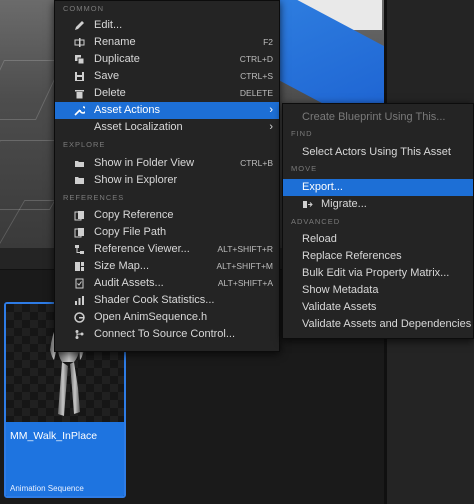 The height and width of the screenshot is (504, 474). I want to click on menu-item-label: Show in Explorer, so click(136, 180).